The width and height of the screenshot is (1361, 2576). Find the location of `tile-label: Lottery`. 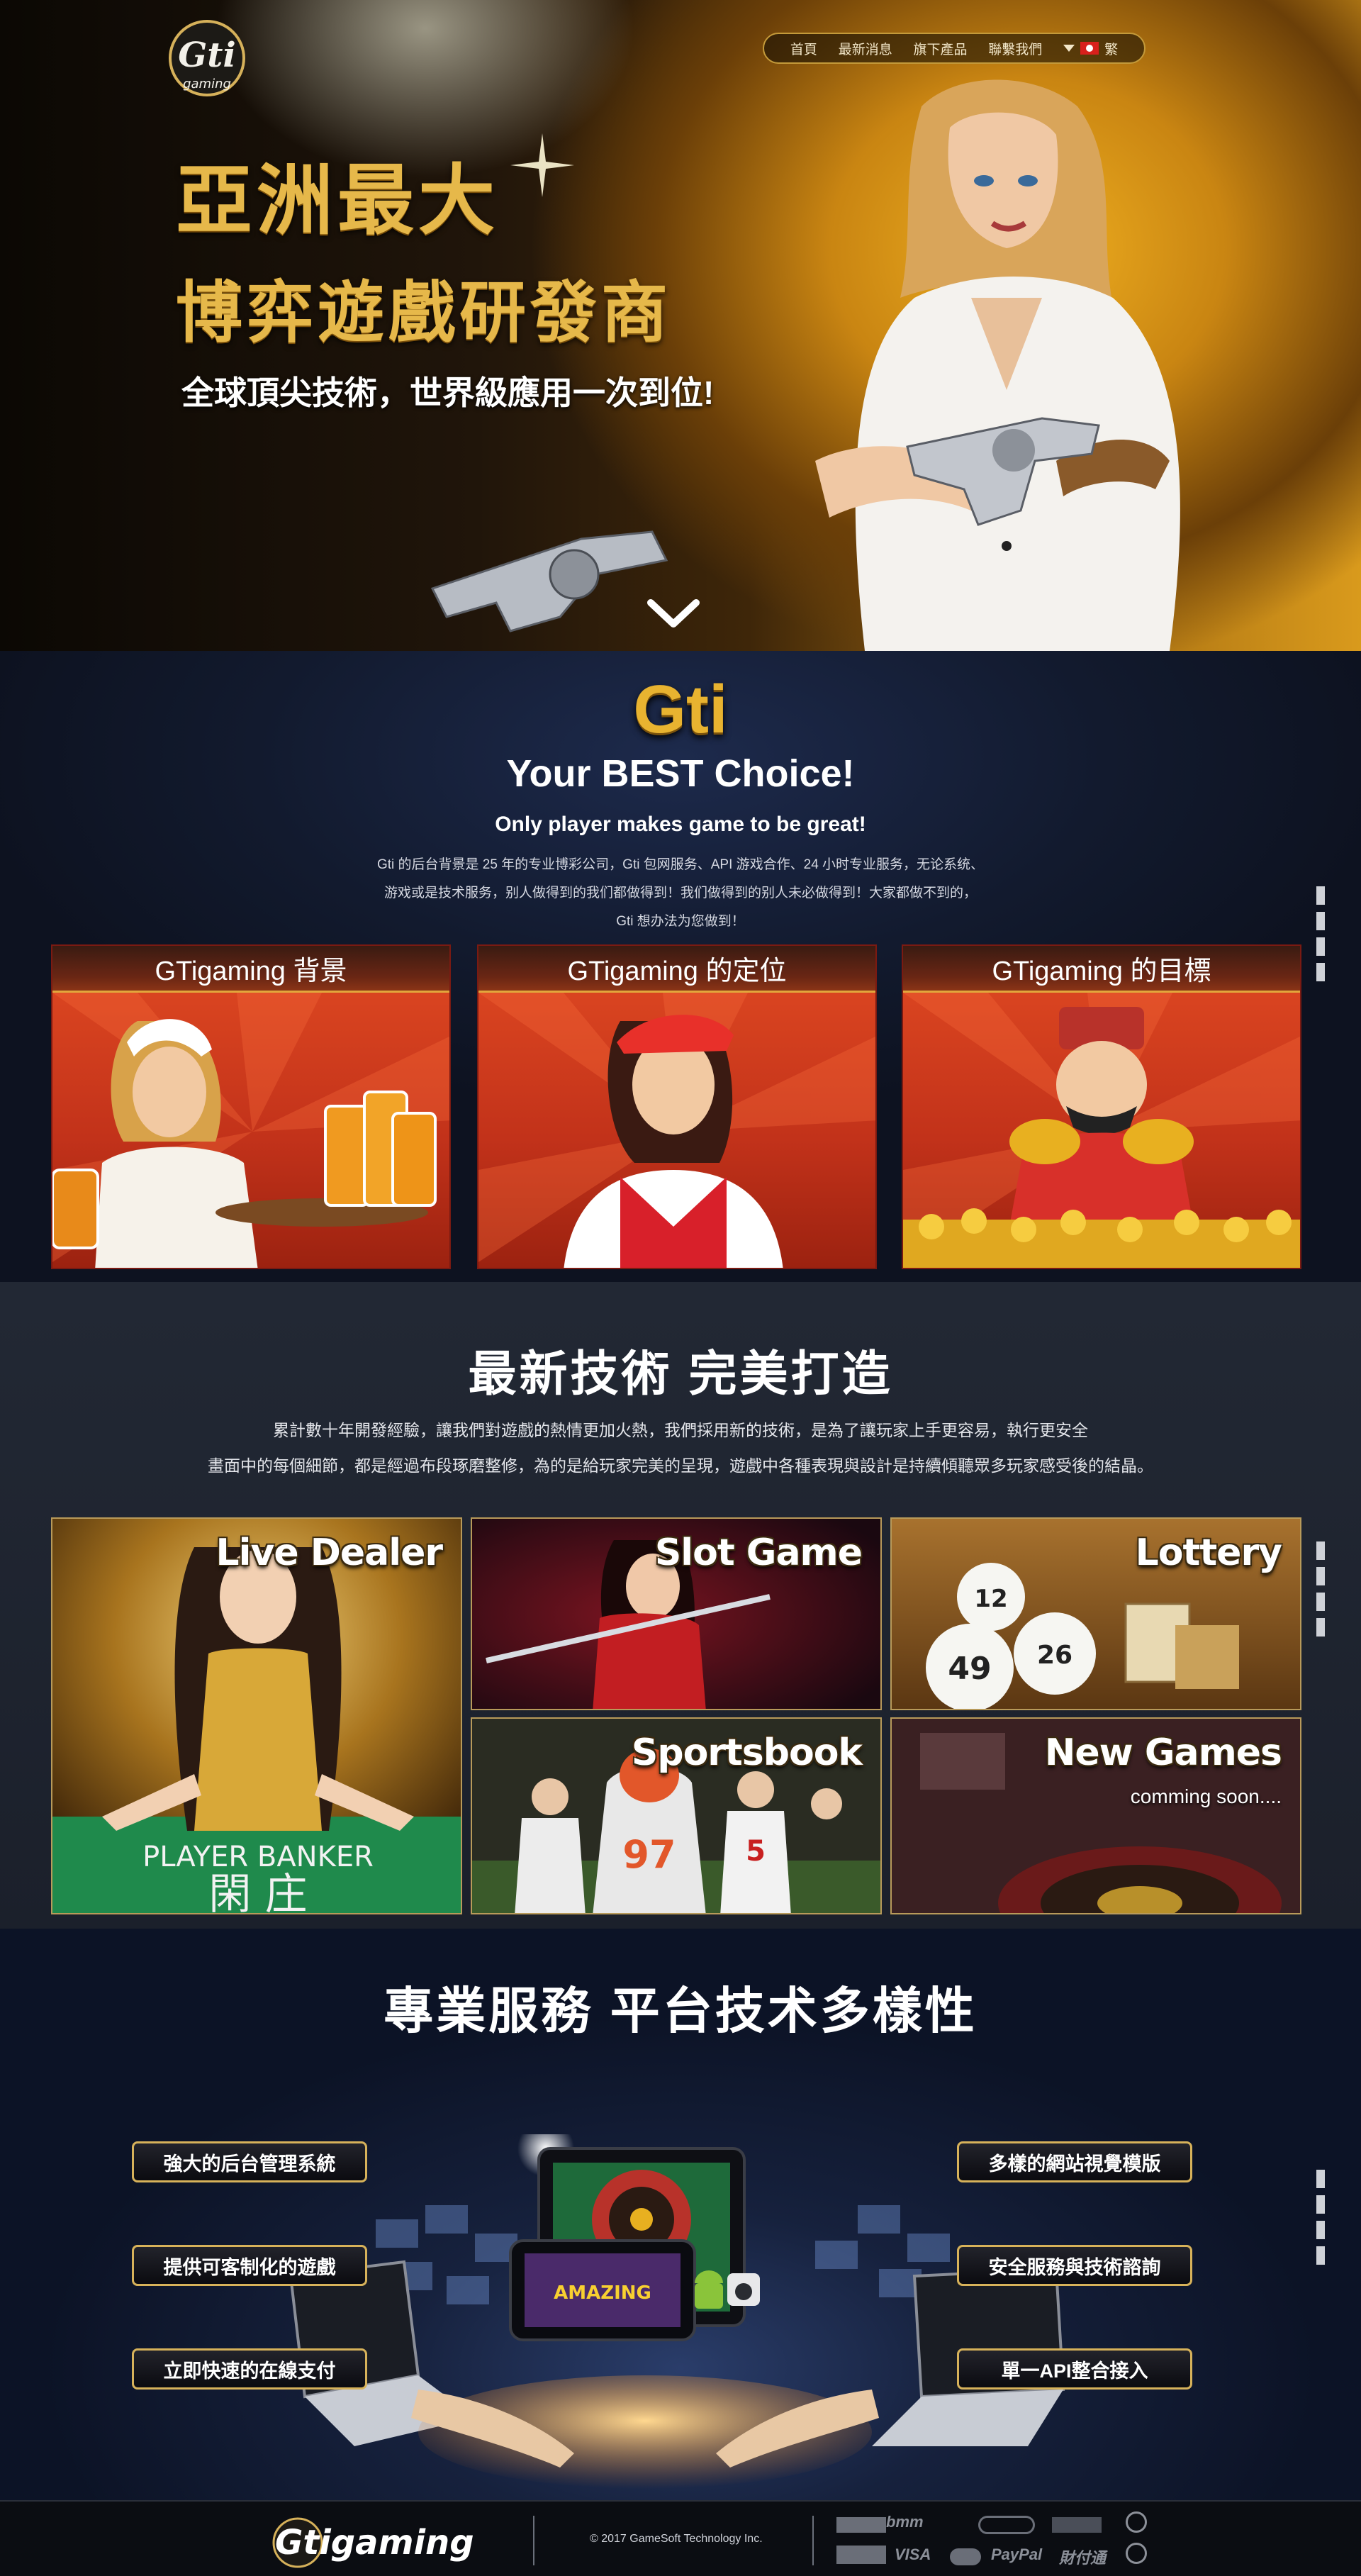

tile-label: Lottery is located at coordinates (1209, 1553).